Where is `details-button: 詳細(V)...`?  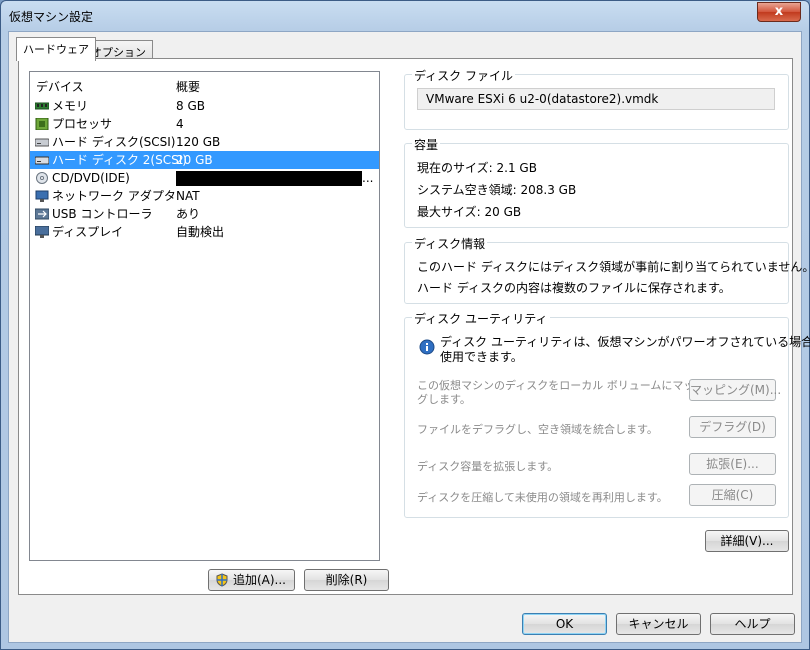 details-button: 詳細(V)... is located at coordinates (747, 541).